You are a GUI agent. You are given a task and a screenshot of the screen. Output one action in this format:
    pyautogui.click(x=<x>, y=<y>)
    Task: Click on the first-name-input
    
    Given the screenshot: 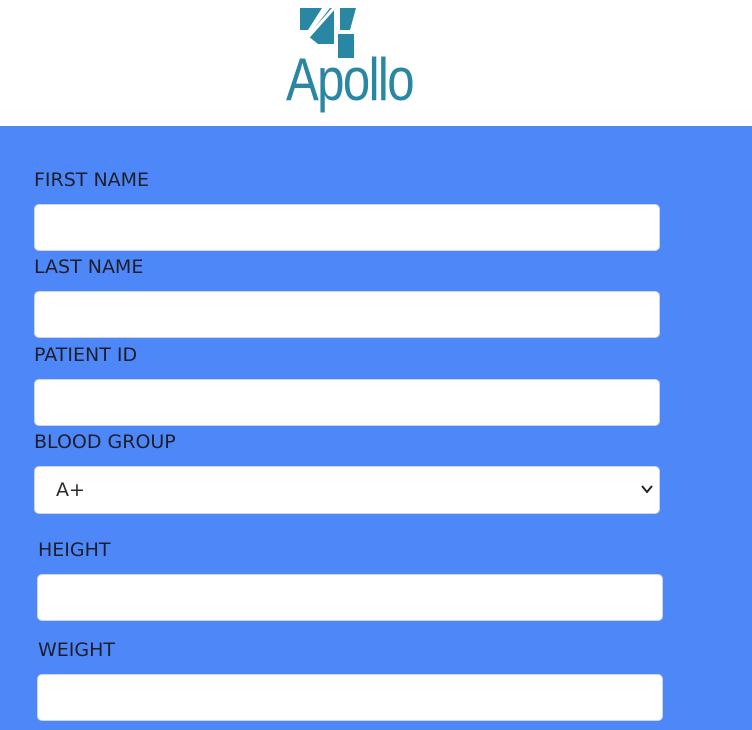 What is the action you would take?
    pyautogui.click(x=347, y=227)
    